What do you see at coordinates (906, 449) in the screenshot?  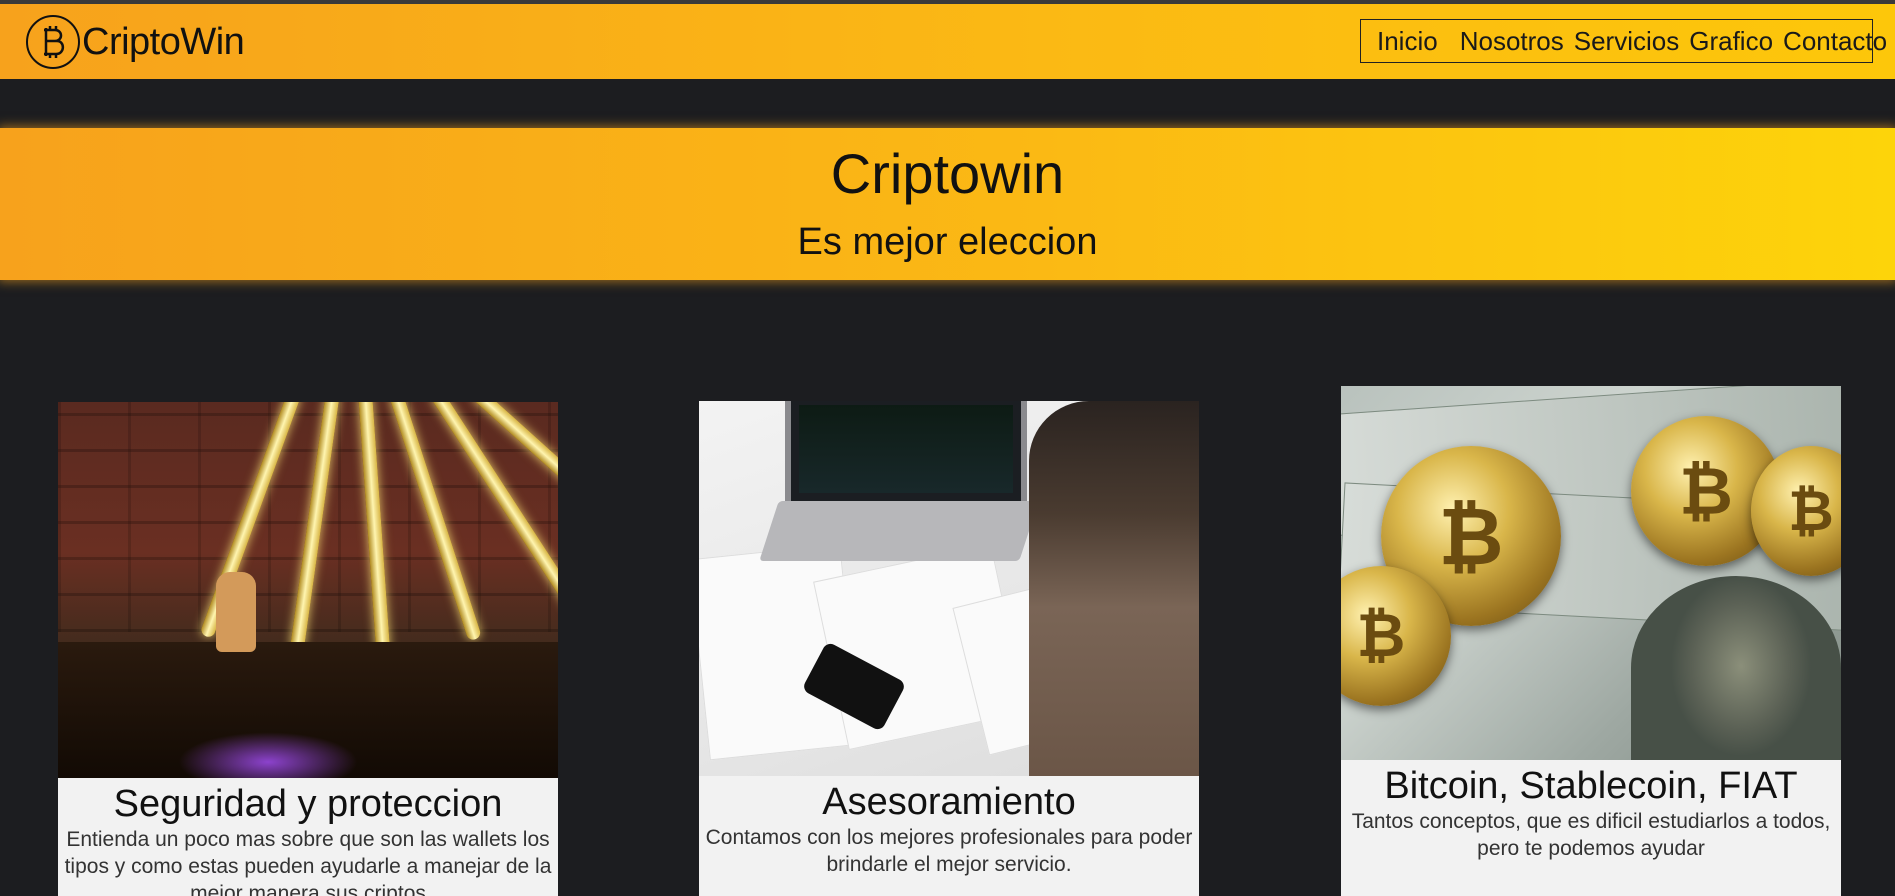 I see `laptop-screen` at bounding box center [906, 449].